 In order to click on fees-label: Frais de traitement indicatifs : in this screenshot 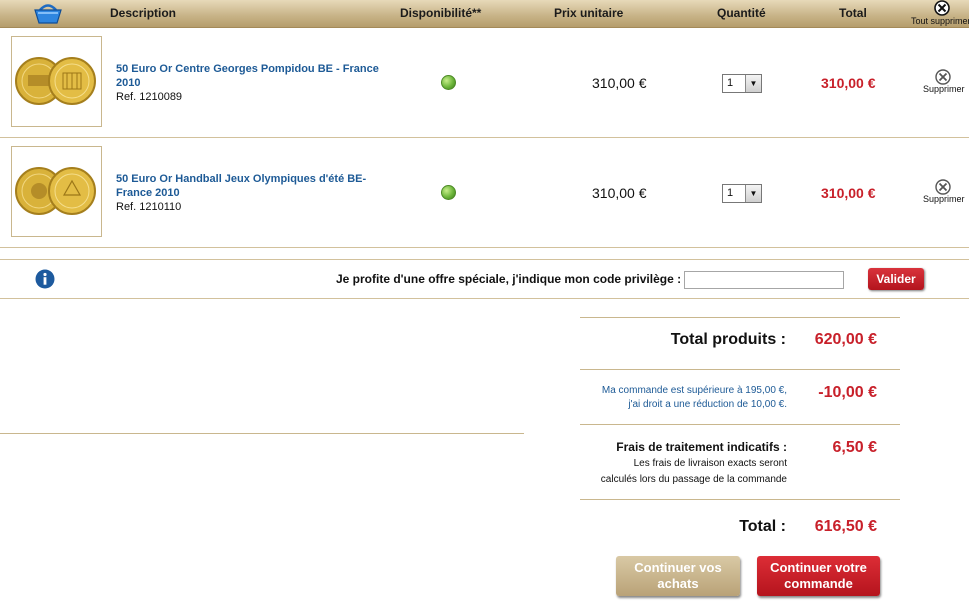, I will do `click(701, 447)`.